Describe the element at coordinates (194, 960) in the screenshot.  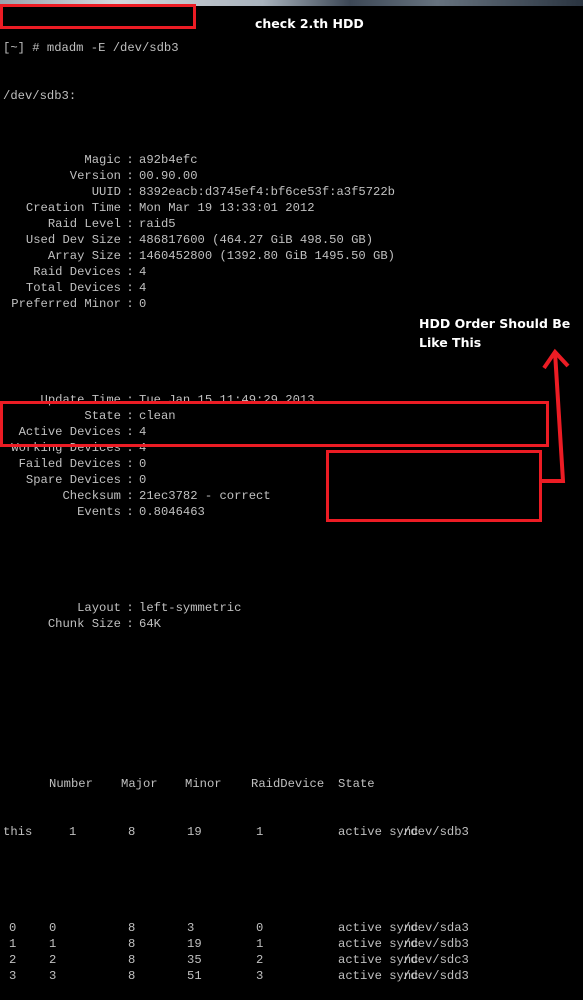
I see `cell: 35` at that location.